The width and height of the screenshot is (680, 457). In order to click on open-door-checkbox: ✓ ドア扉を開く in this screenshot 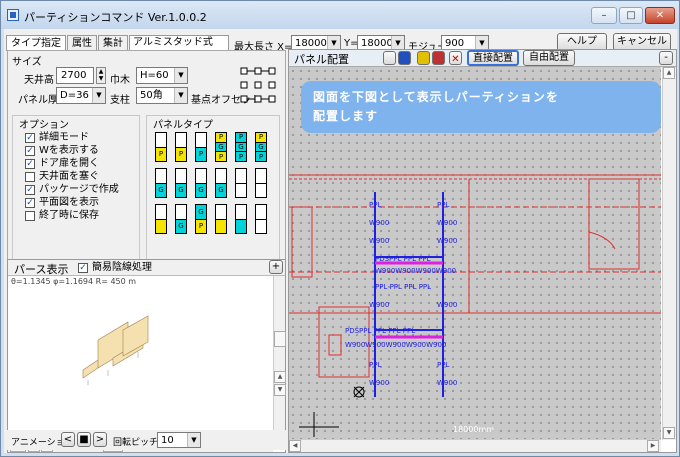, I will do `click(62, 164)`.